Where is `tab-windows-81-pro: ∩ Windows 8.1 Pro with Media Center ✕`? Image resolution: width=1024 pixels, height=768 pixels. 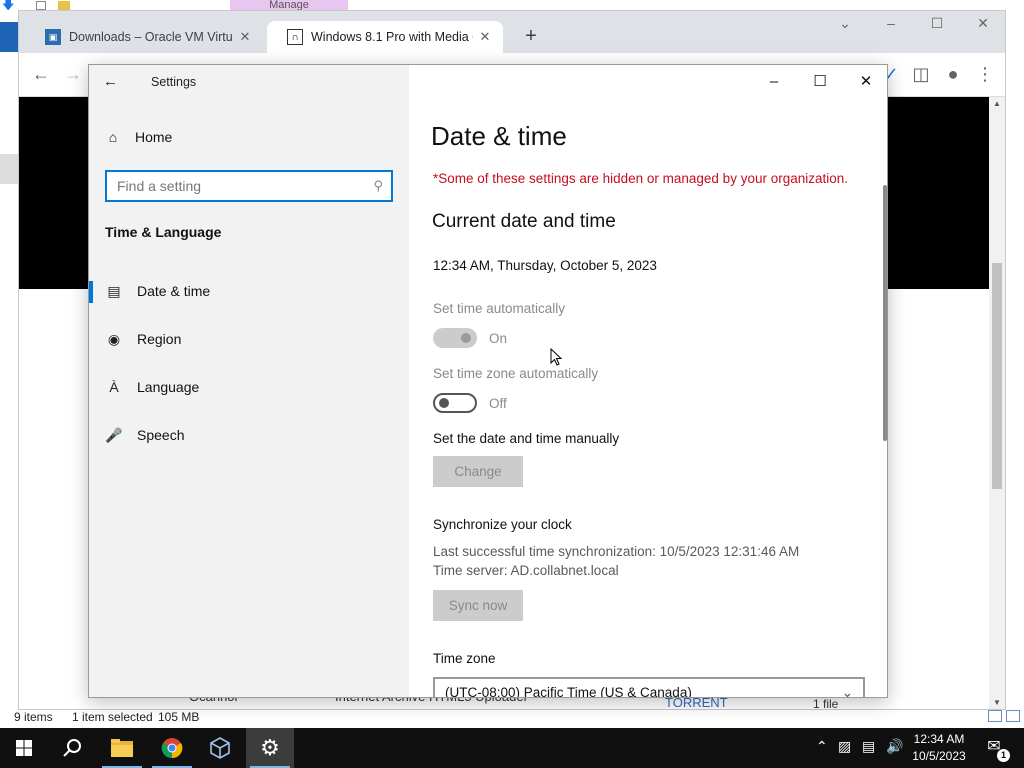 tab-windows-81-pro: ∩ Windows 8.1 Pro with Media Center ✕ is located at coordinates (385, 37).